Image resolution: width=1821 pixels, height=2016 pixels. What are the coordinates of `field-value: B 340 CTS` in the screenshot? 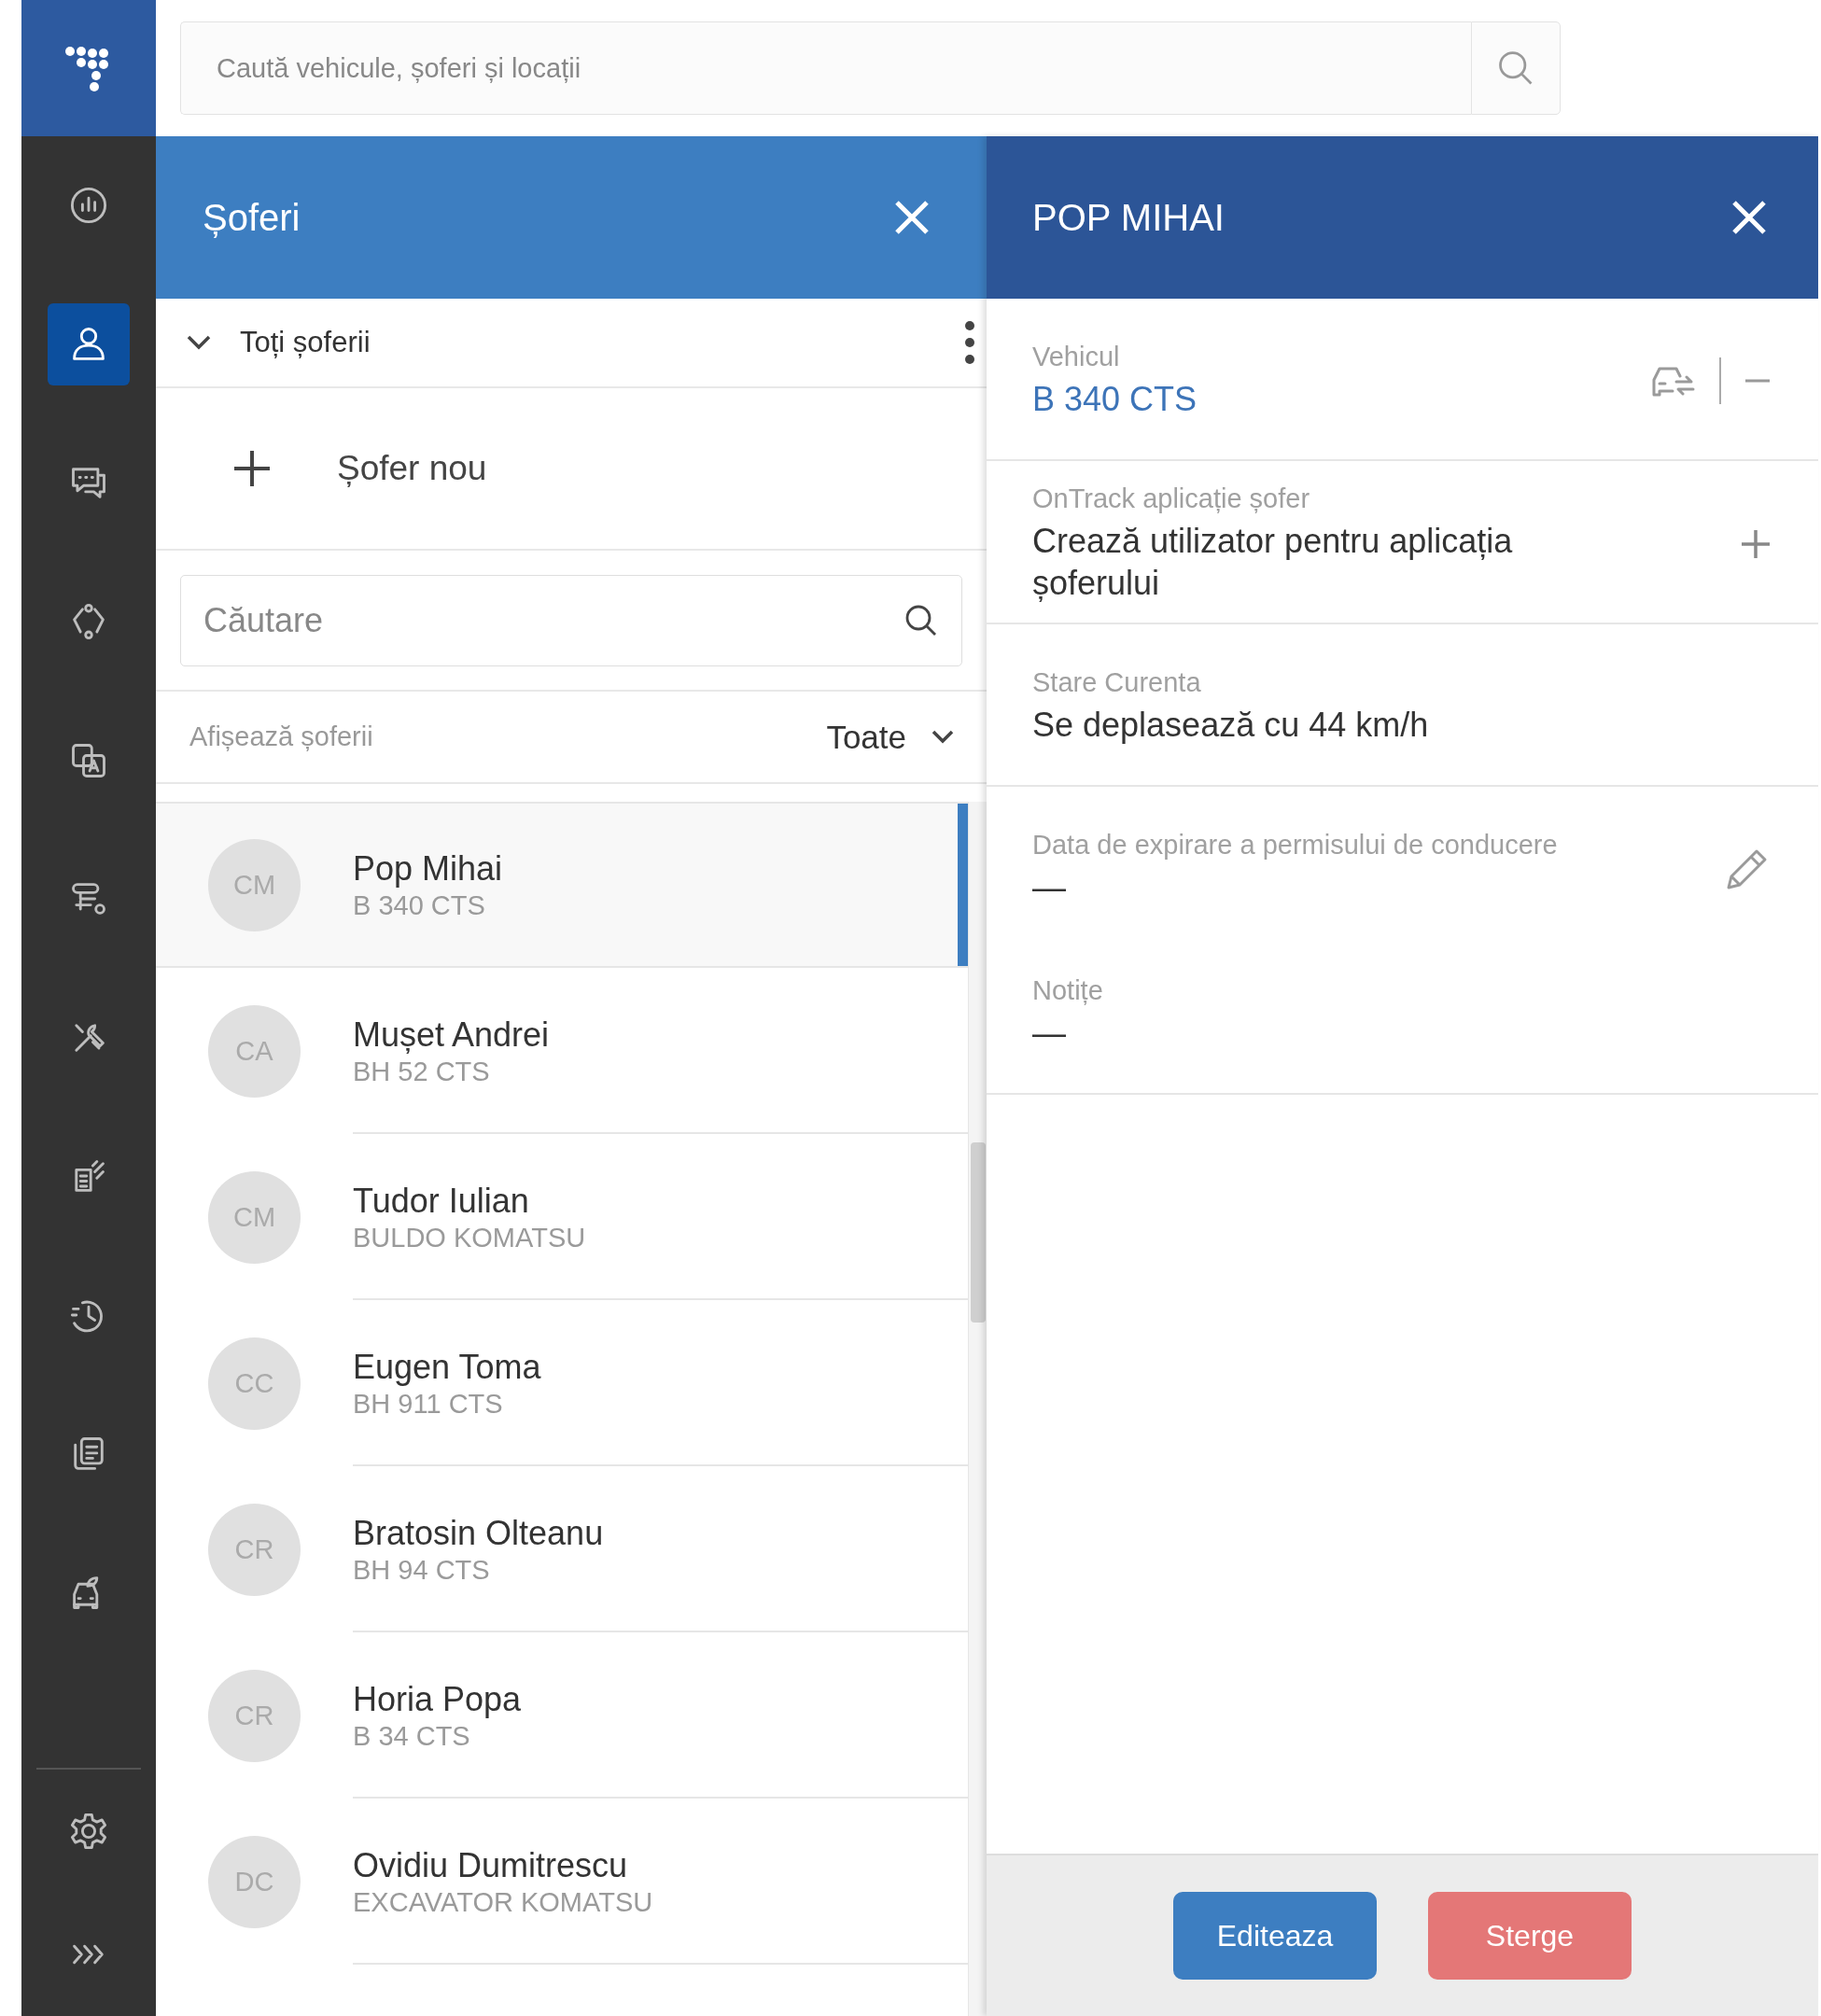 It's located at (1115, 399).